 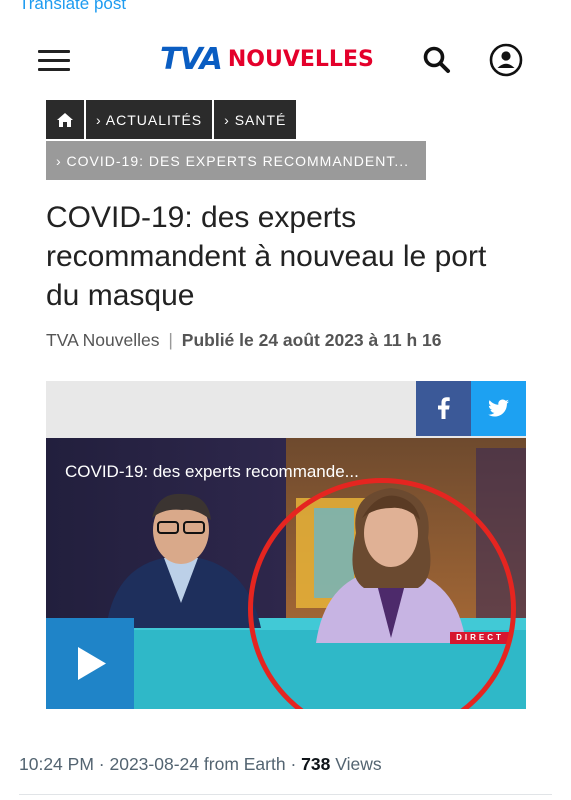 I want to click on article-published-date: Publié le 24 août 2023 à 11 h 16, so click(x=311, y=340).